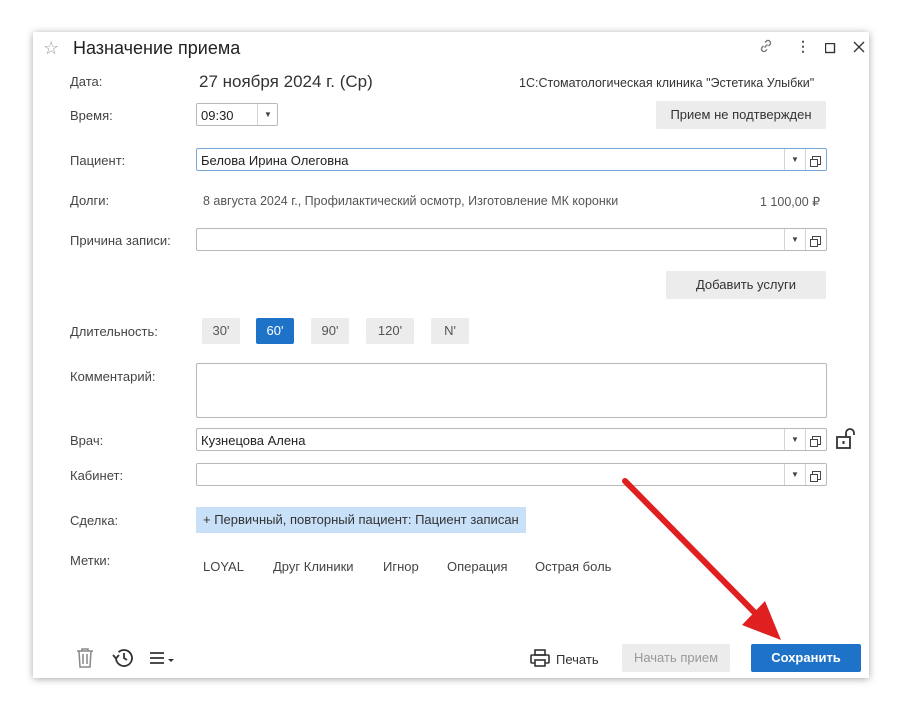  Describe the element at coordinates (701, 559) in the screenshot. I see `annotation-arrow` at that location.